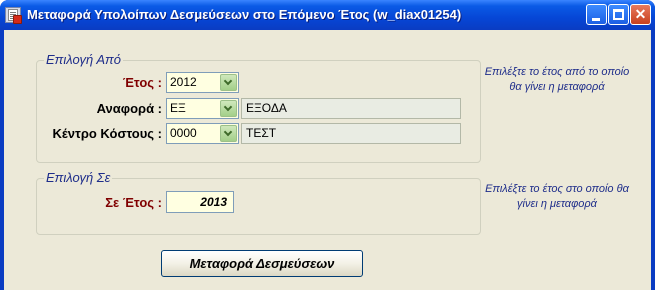  I want to click on reference-description-field: ΕΞΟΔΑ, so click(351, 108).